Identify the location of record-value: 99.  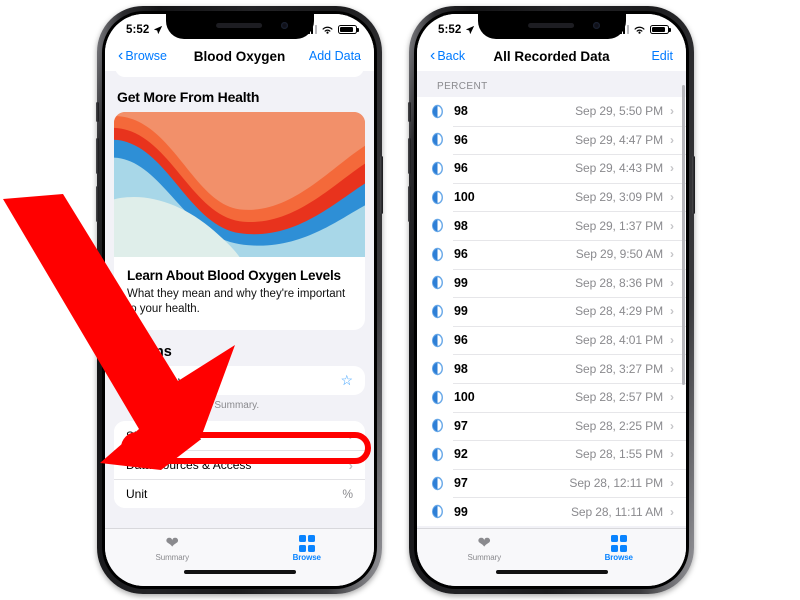
(461, 282).